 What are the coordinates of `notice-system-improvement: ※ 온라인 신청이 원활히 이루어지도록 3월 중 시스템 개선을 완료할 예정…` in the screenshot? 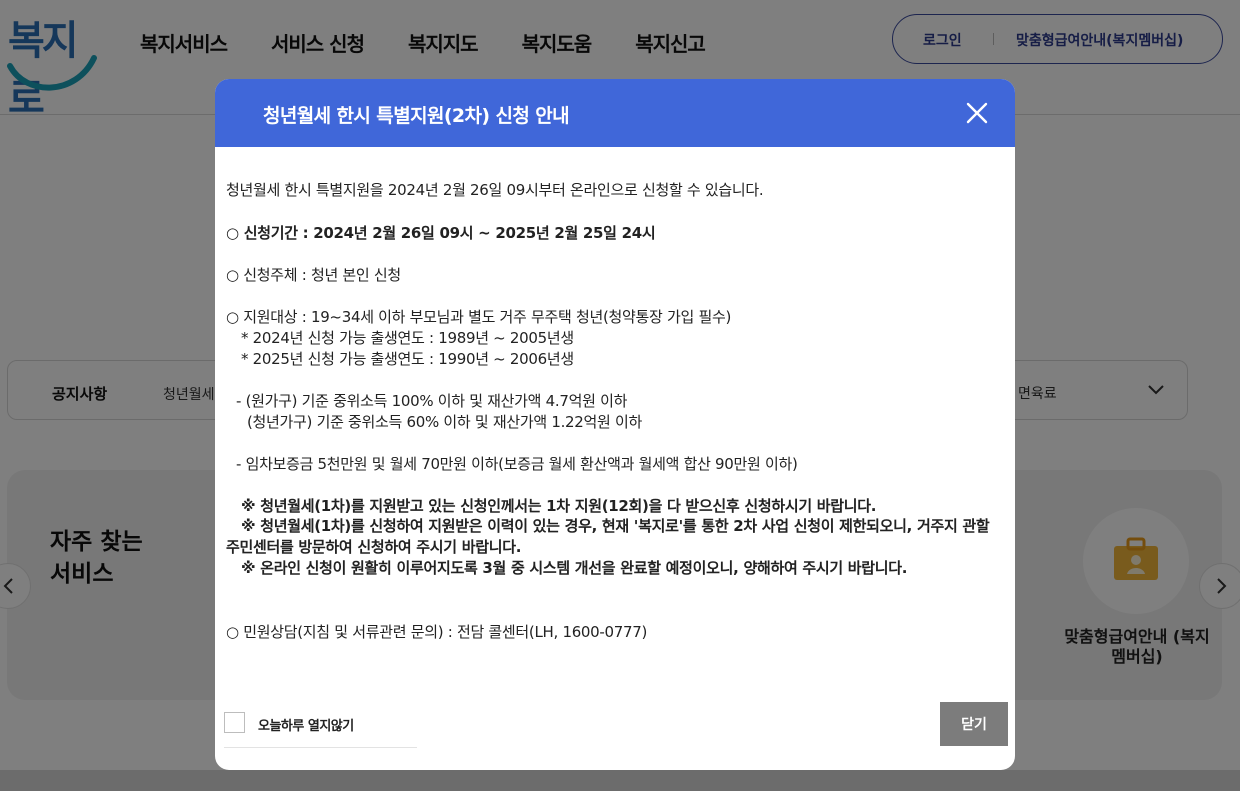 It's located at (574, 568).